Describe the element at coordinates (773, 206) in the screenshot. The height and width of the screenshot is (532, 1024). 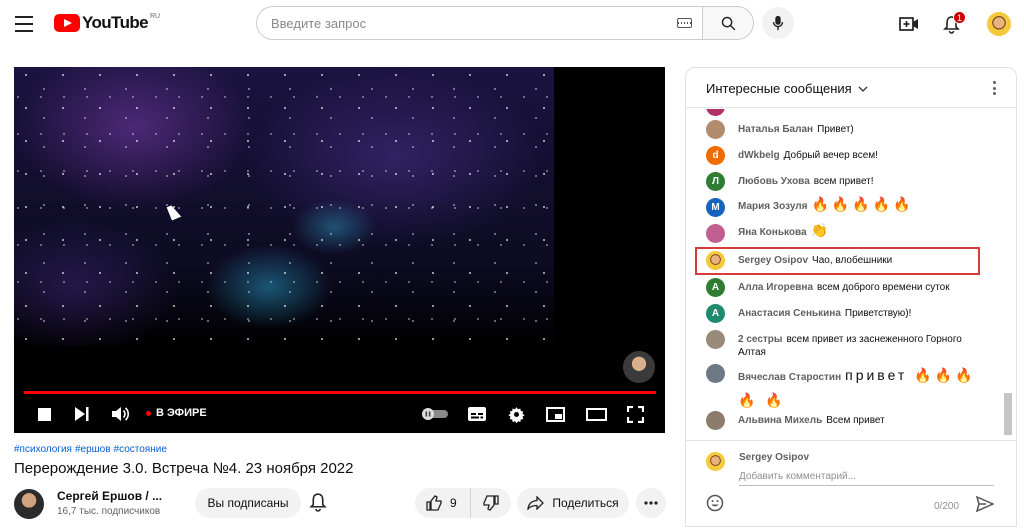
I see `chat-author: Мария Зозуля` at that location.